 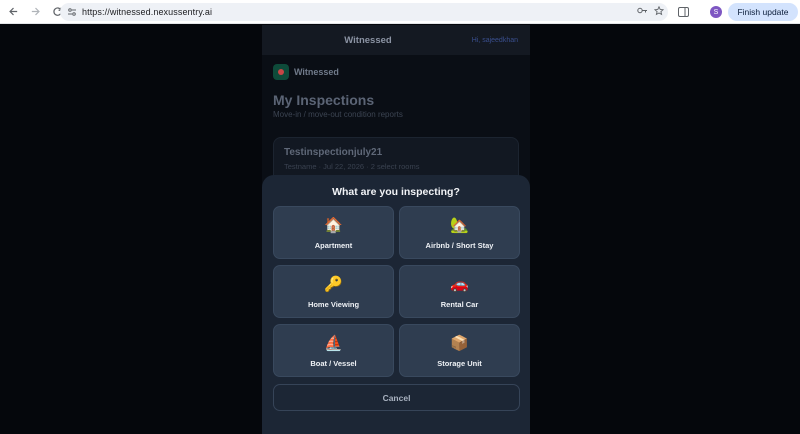 I want to click on brand: Witnessed, so click(x=306, y=72).